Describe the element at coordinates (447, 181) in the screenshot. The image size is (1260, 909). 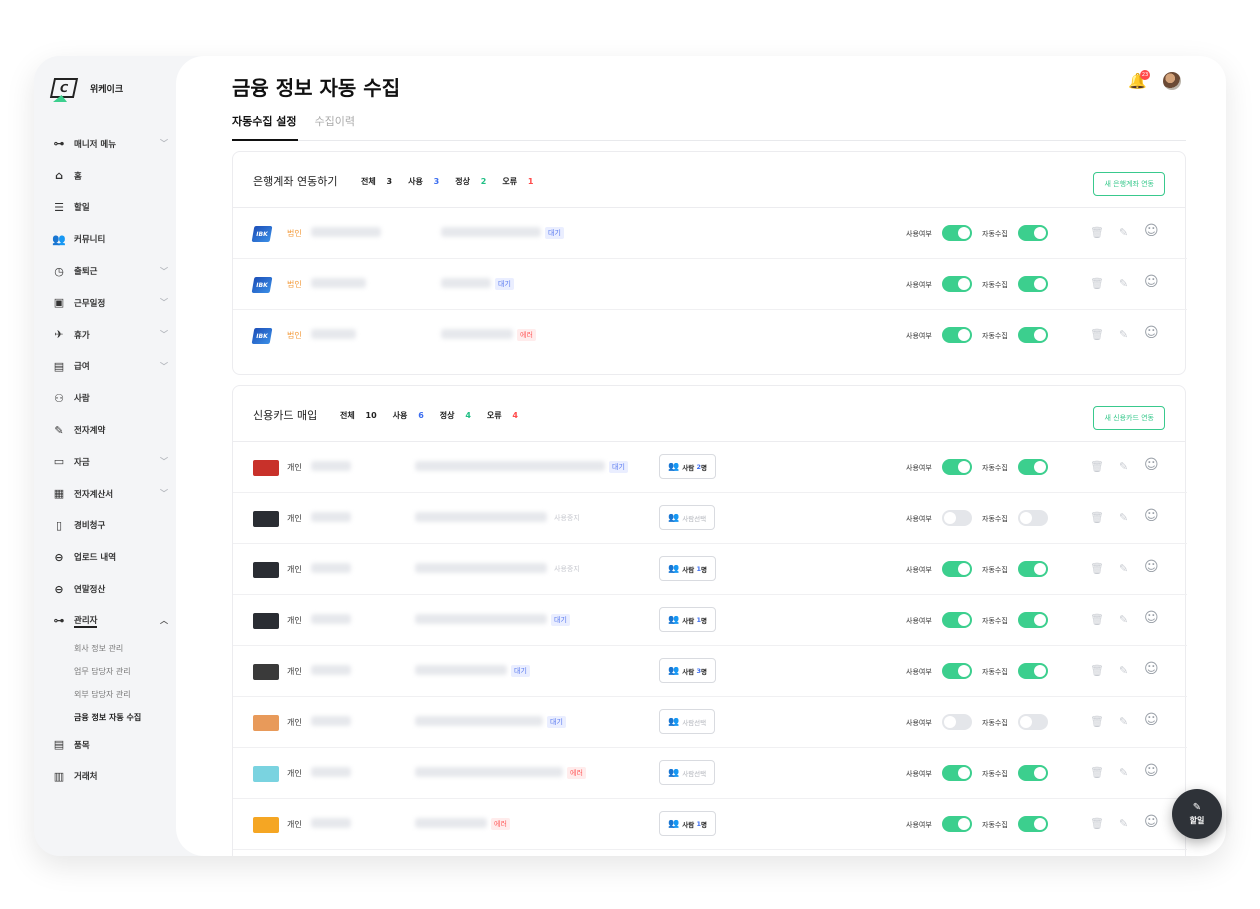
I see `bank-stats: 전체 3 사용 3 정상 2 오류 1` at that location.